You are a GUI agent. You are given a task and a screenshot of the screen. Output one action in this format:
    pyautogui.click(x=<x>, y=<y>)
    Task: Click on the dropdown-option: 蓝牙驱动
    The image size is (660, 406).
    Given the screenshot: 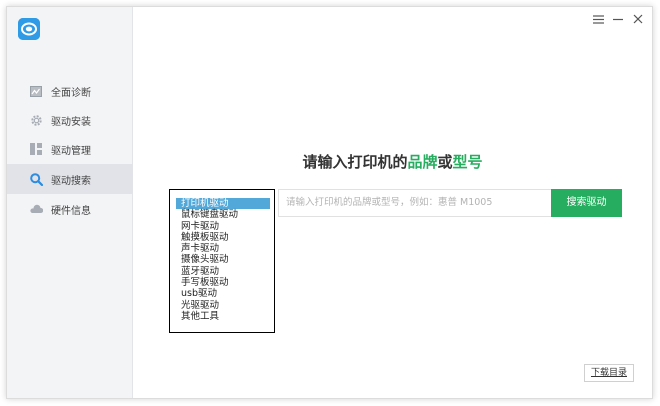 What is the action you would take?
    pyautogui.click(x=222, y=271)
    